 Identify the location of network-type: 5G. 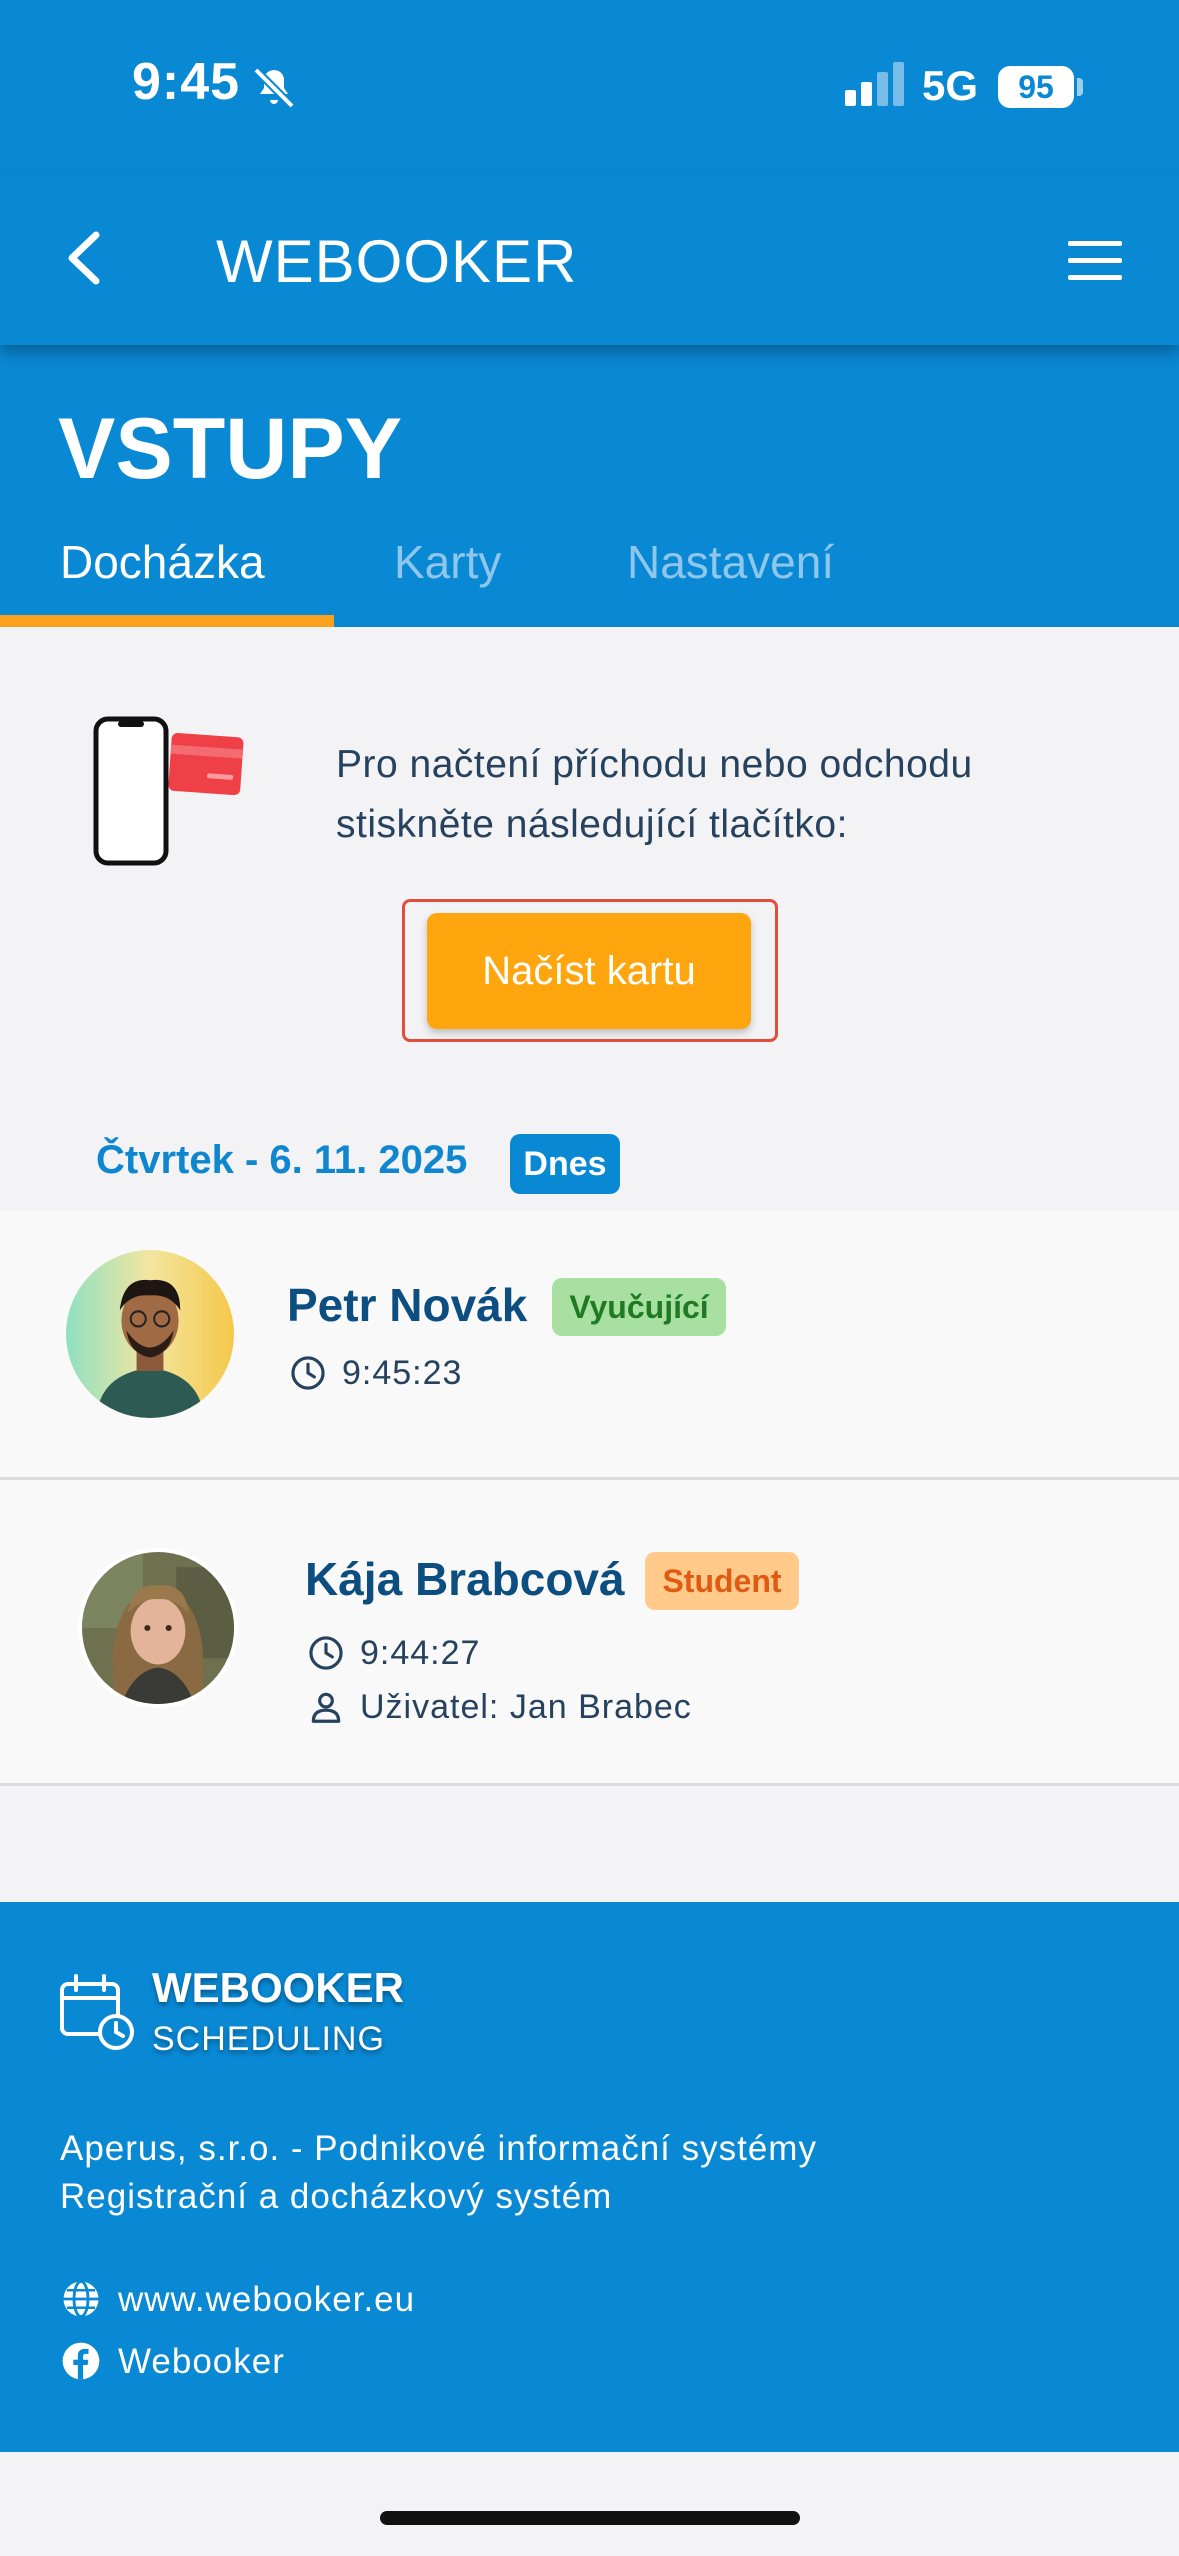
(950, 85).